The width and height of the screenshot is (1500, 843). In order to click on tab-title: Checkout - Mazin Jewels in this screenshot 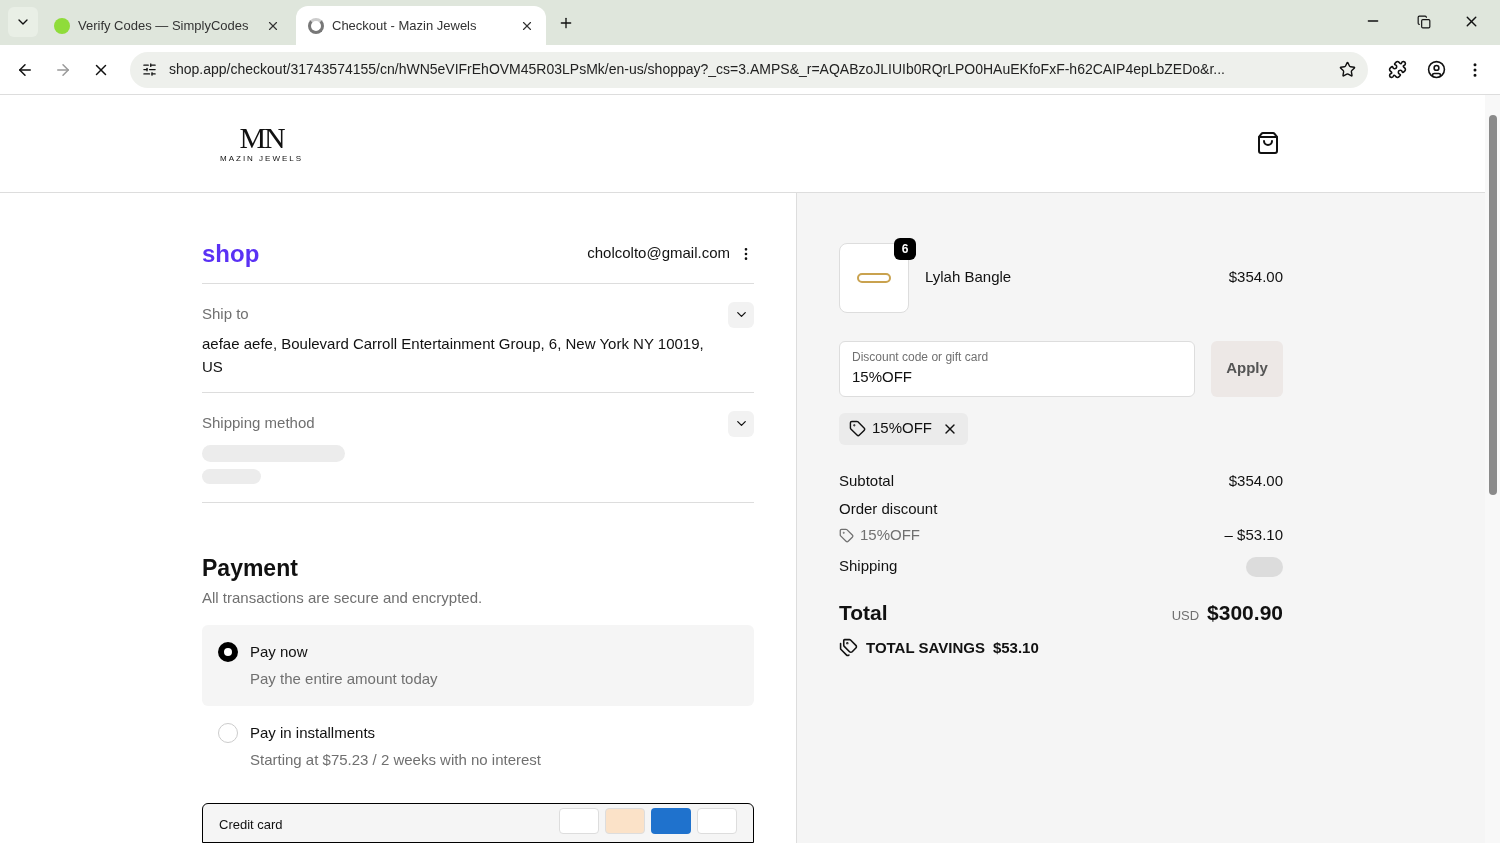, I will do `click(405, 25)`.